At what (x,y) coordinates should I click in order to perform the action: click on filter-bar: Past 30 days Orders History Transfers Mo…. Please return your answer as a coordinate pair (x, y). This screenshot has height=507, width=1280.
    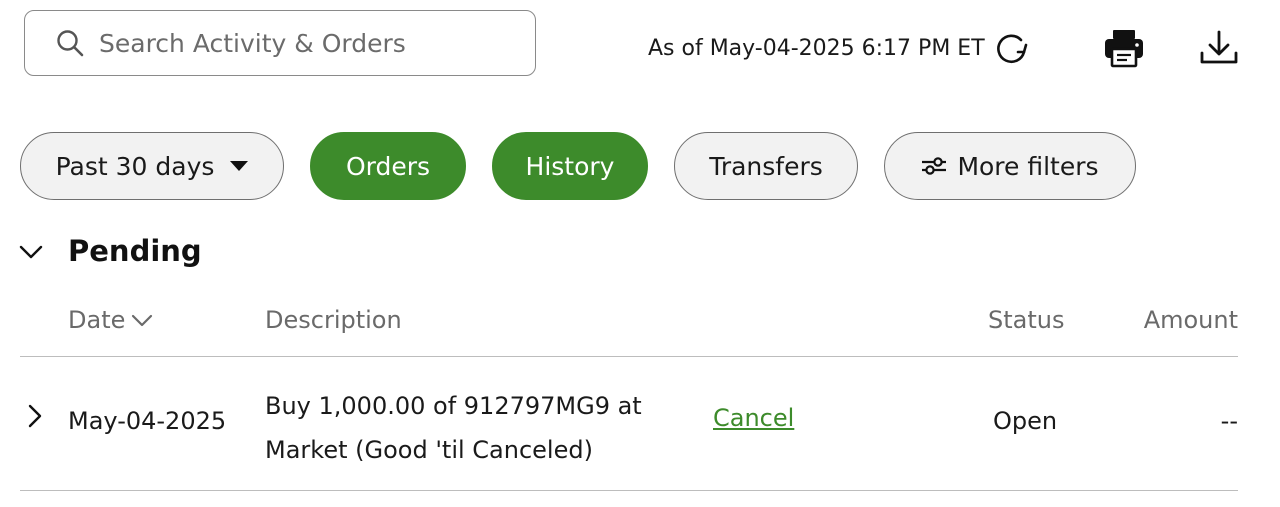
    Looking at the image, I should click on (578, 166).